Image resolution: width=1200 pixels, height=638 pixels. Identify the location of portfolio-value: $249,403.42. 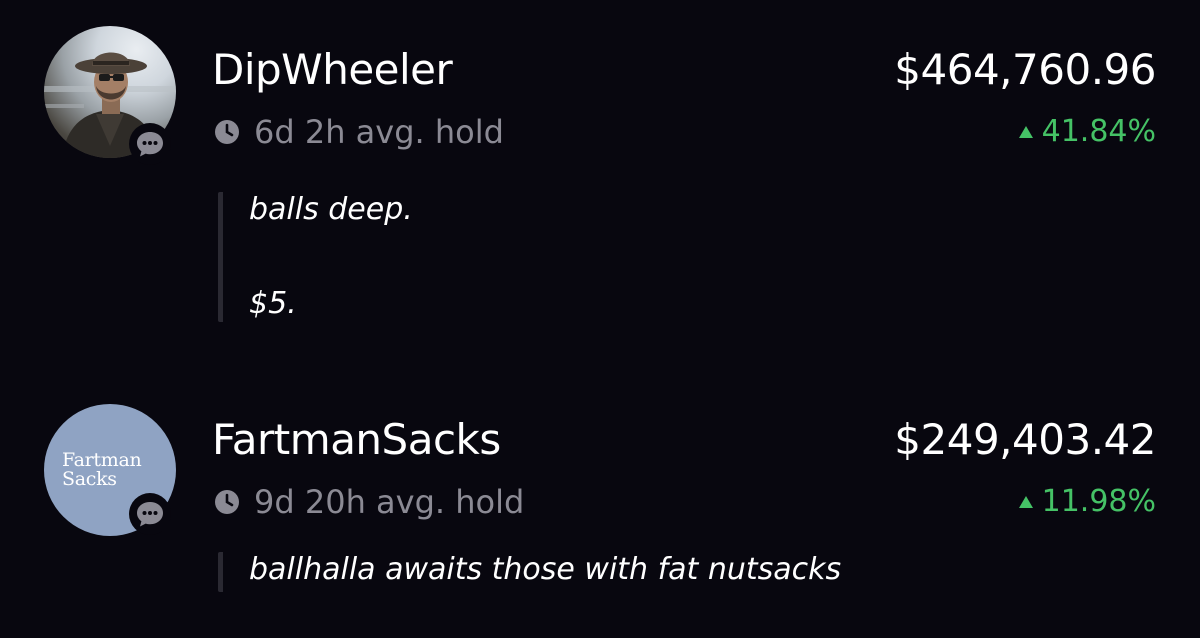
(1025, 439).